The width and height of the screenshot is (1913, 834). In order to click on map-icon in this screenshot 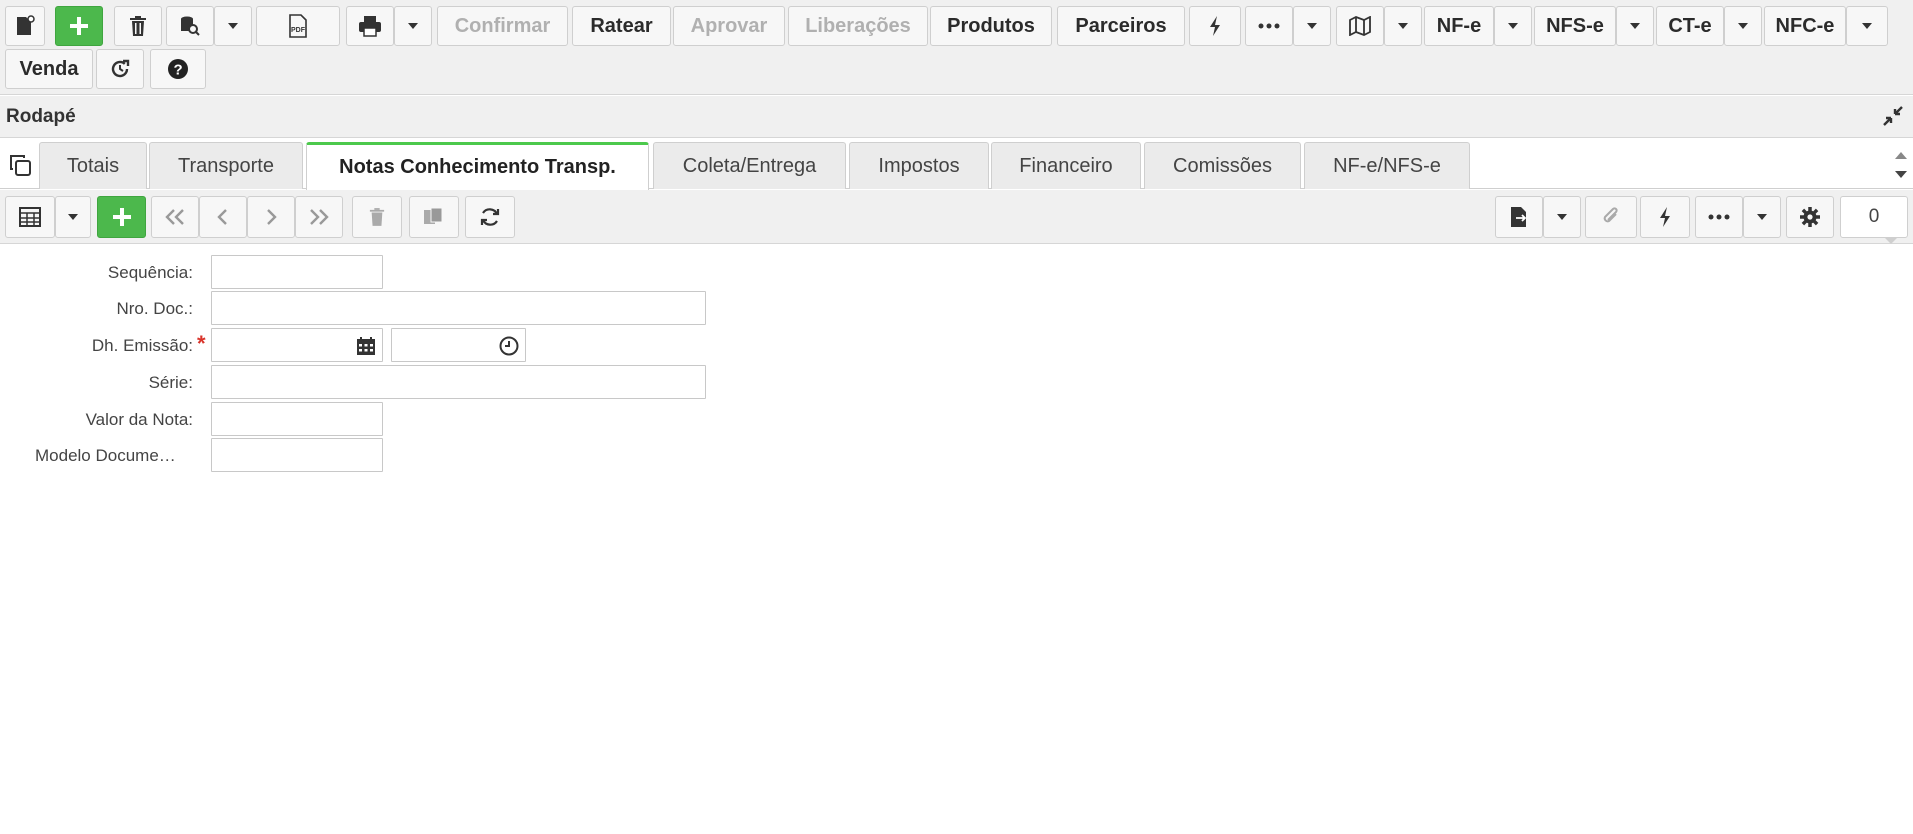, I will do `click(1360, 26)`.